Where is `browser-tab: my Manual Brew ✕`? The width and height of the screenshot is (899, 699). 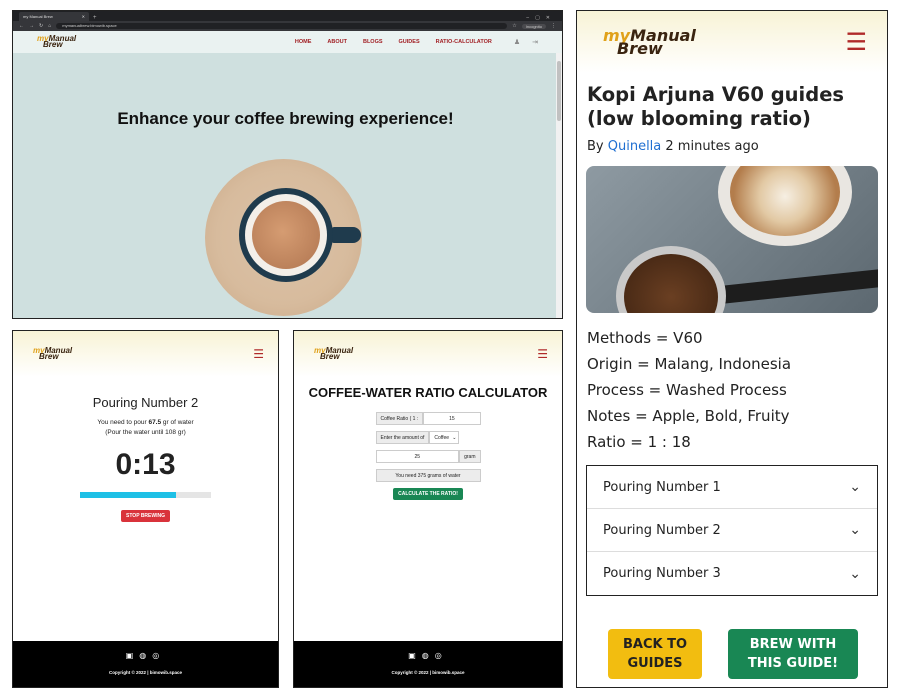 browser-tab: my Manual Brew ✕ is located at coordinates (54, 16).